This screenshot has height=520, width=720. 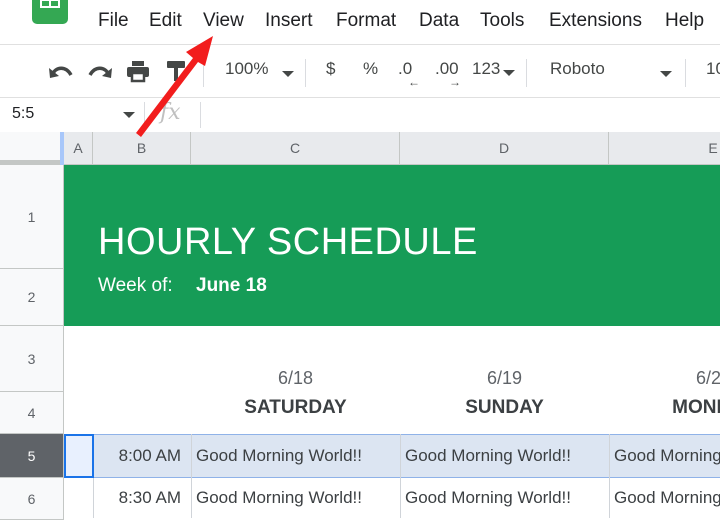 I want to click on percent-format-button: %, so click(x=370, y=69).